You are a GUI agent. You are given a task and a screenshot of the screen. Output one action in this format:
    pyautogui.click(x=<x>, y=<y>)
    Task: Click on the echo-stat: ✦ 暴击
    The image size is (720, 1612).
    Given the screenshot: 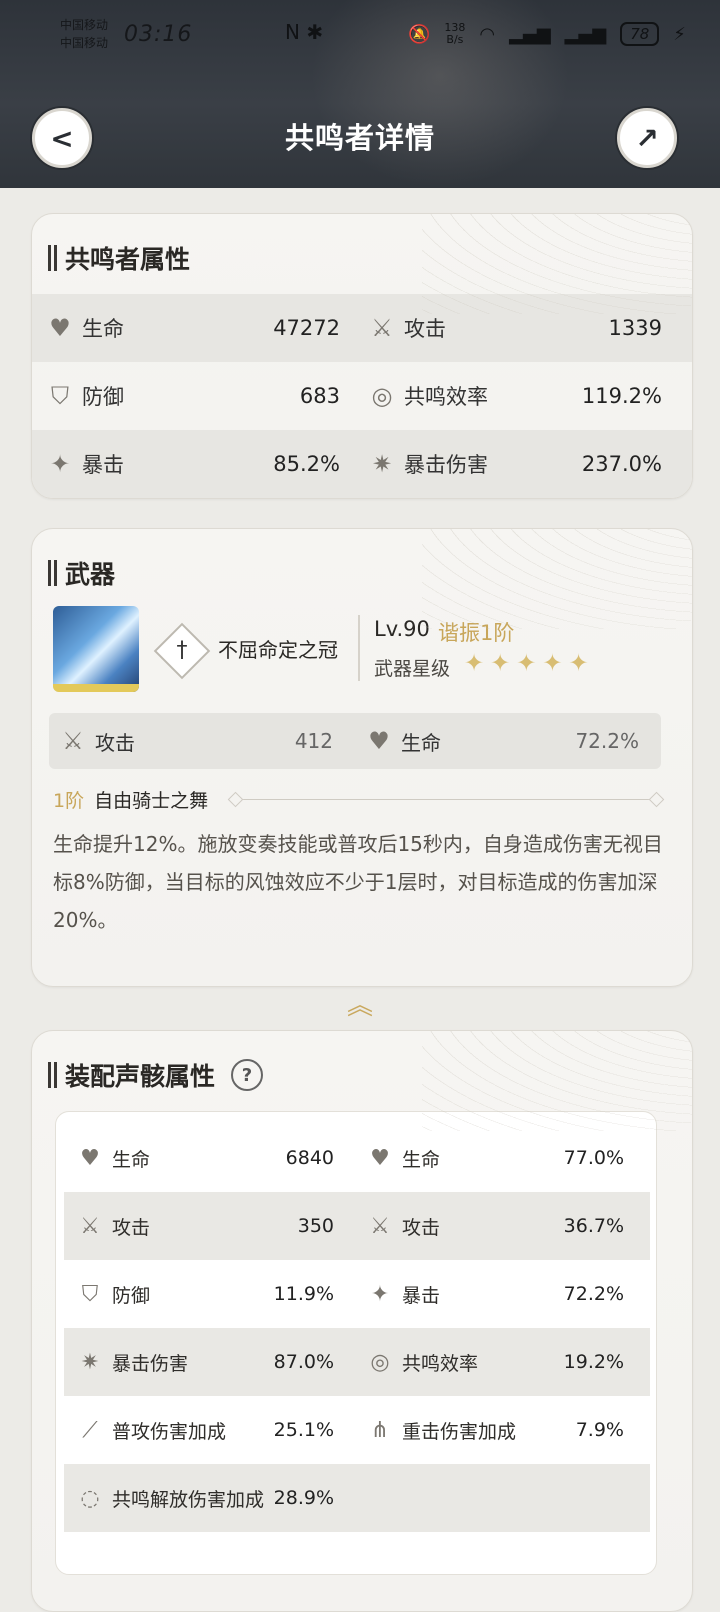 What is the action you would take?
    pyautogui.click(x=403, y=1294)
    